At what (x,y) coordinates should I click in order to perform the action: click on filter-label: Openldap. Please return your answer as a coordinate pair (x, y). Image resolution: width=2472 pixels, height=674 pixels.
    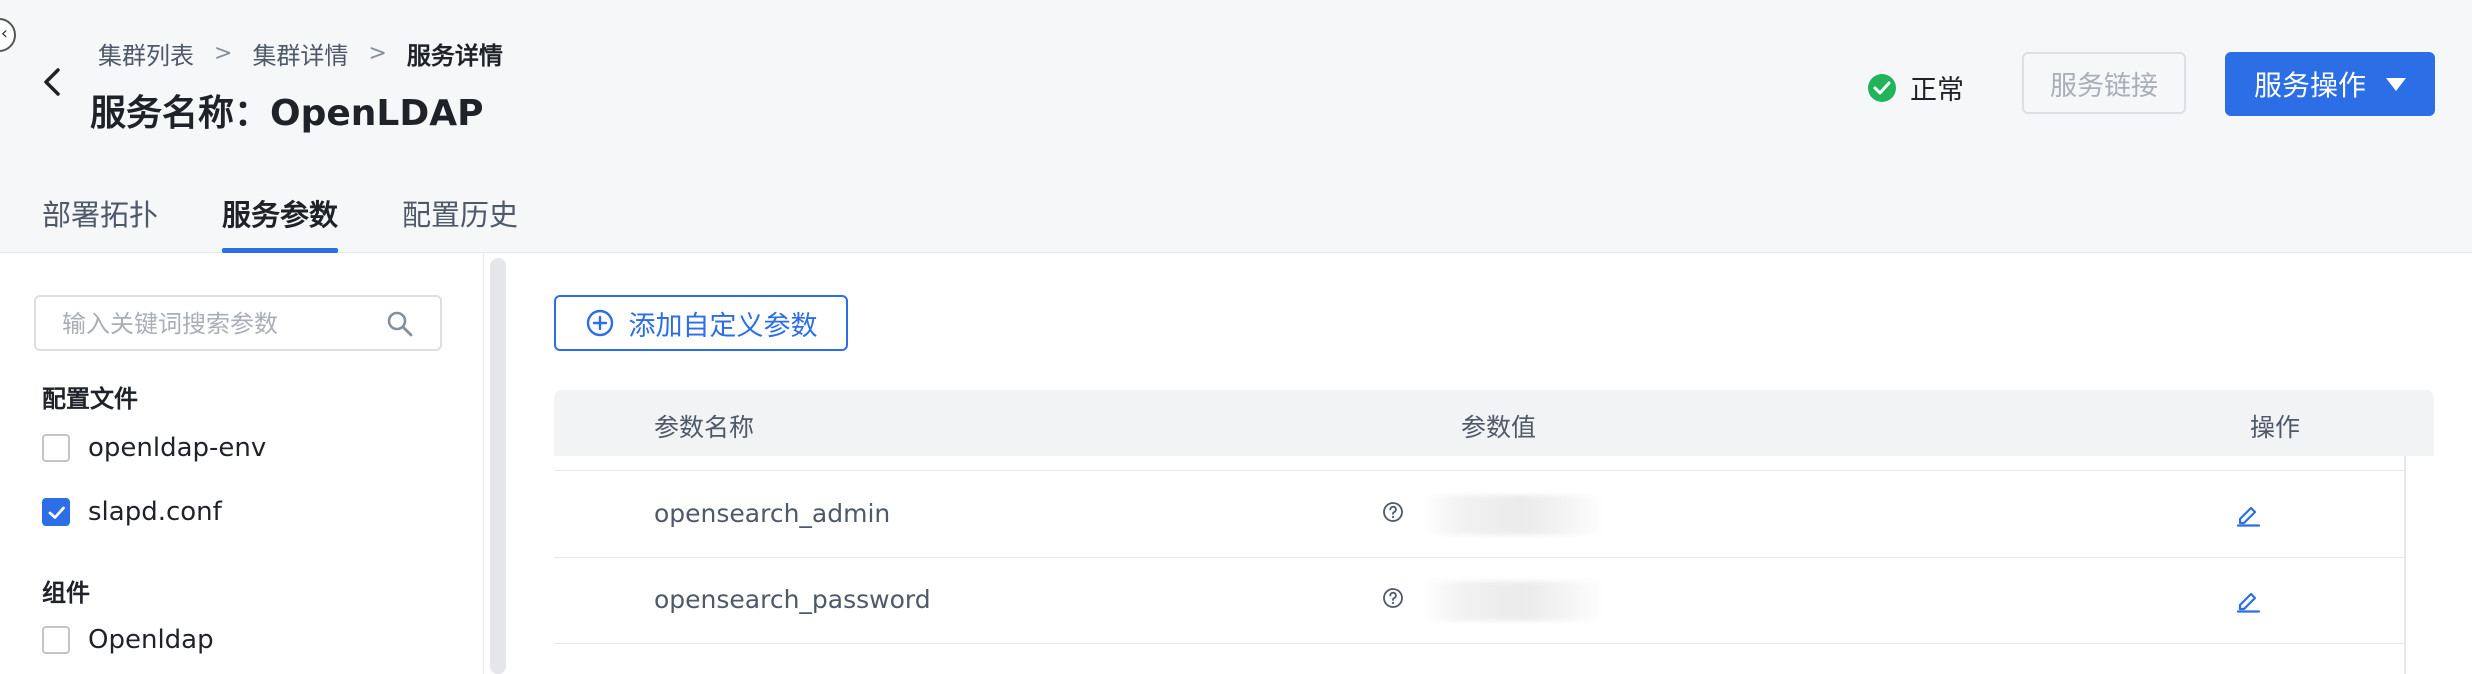
    Looking at the image, I should click on (151, 640).